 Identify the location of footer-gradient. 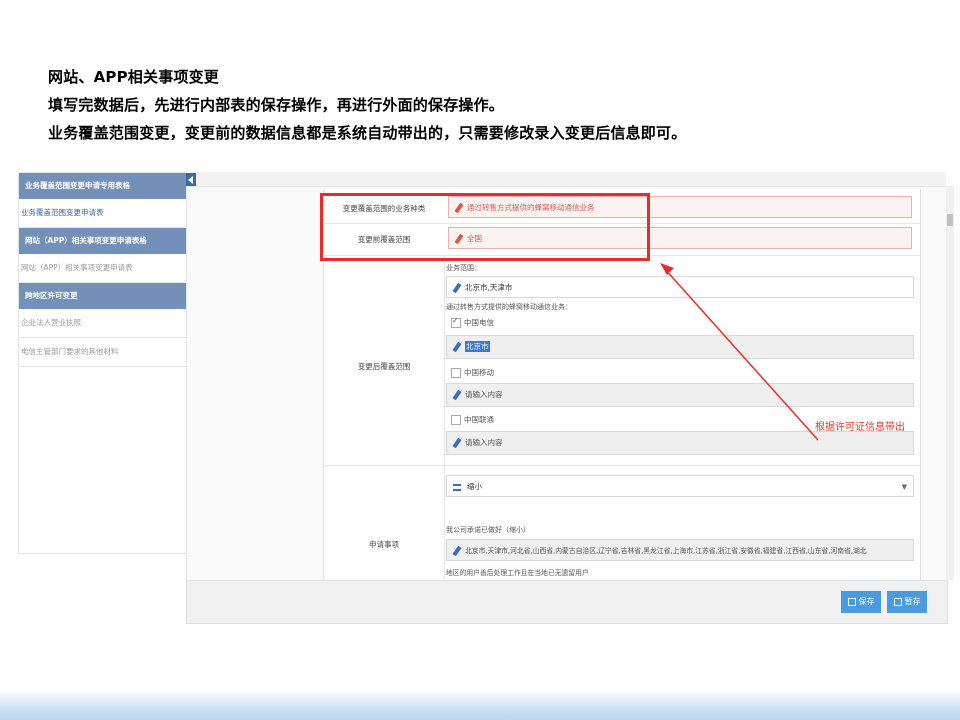
(480, 705).